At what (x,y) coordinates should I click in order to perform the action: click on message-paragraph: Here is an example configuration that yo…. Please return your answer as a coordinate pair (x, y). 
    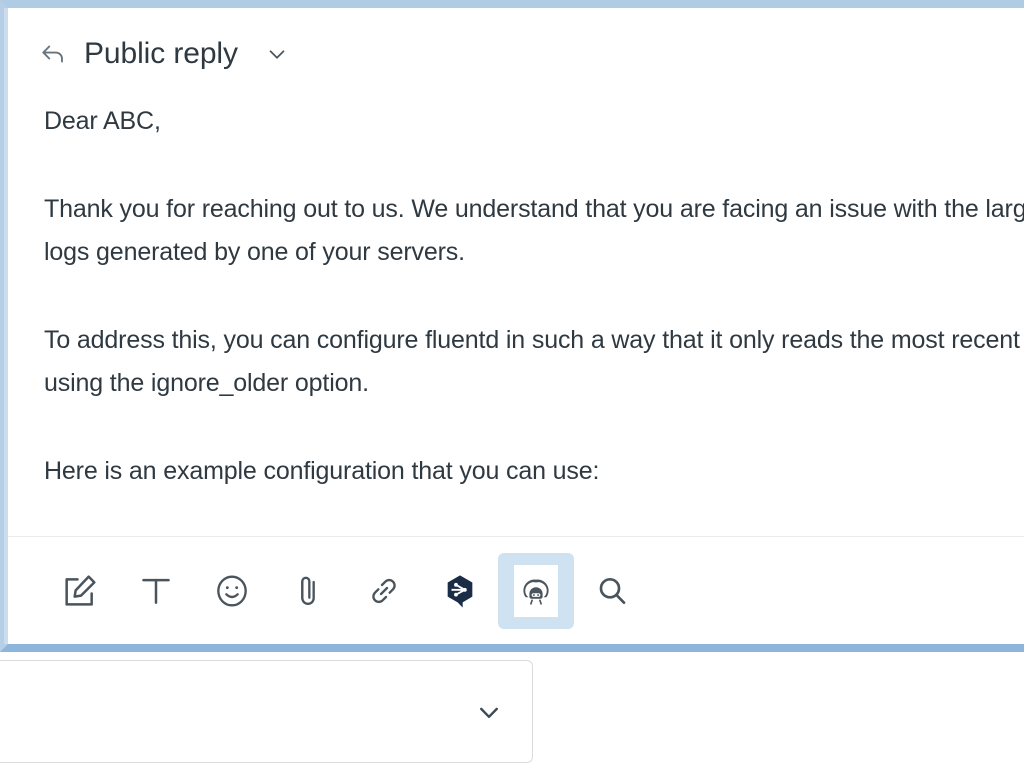
    Looking at the image, I should click on (322, 471).